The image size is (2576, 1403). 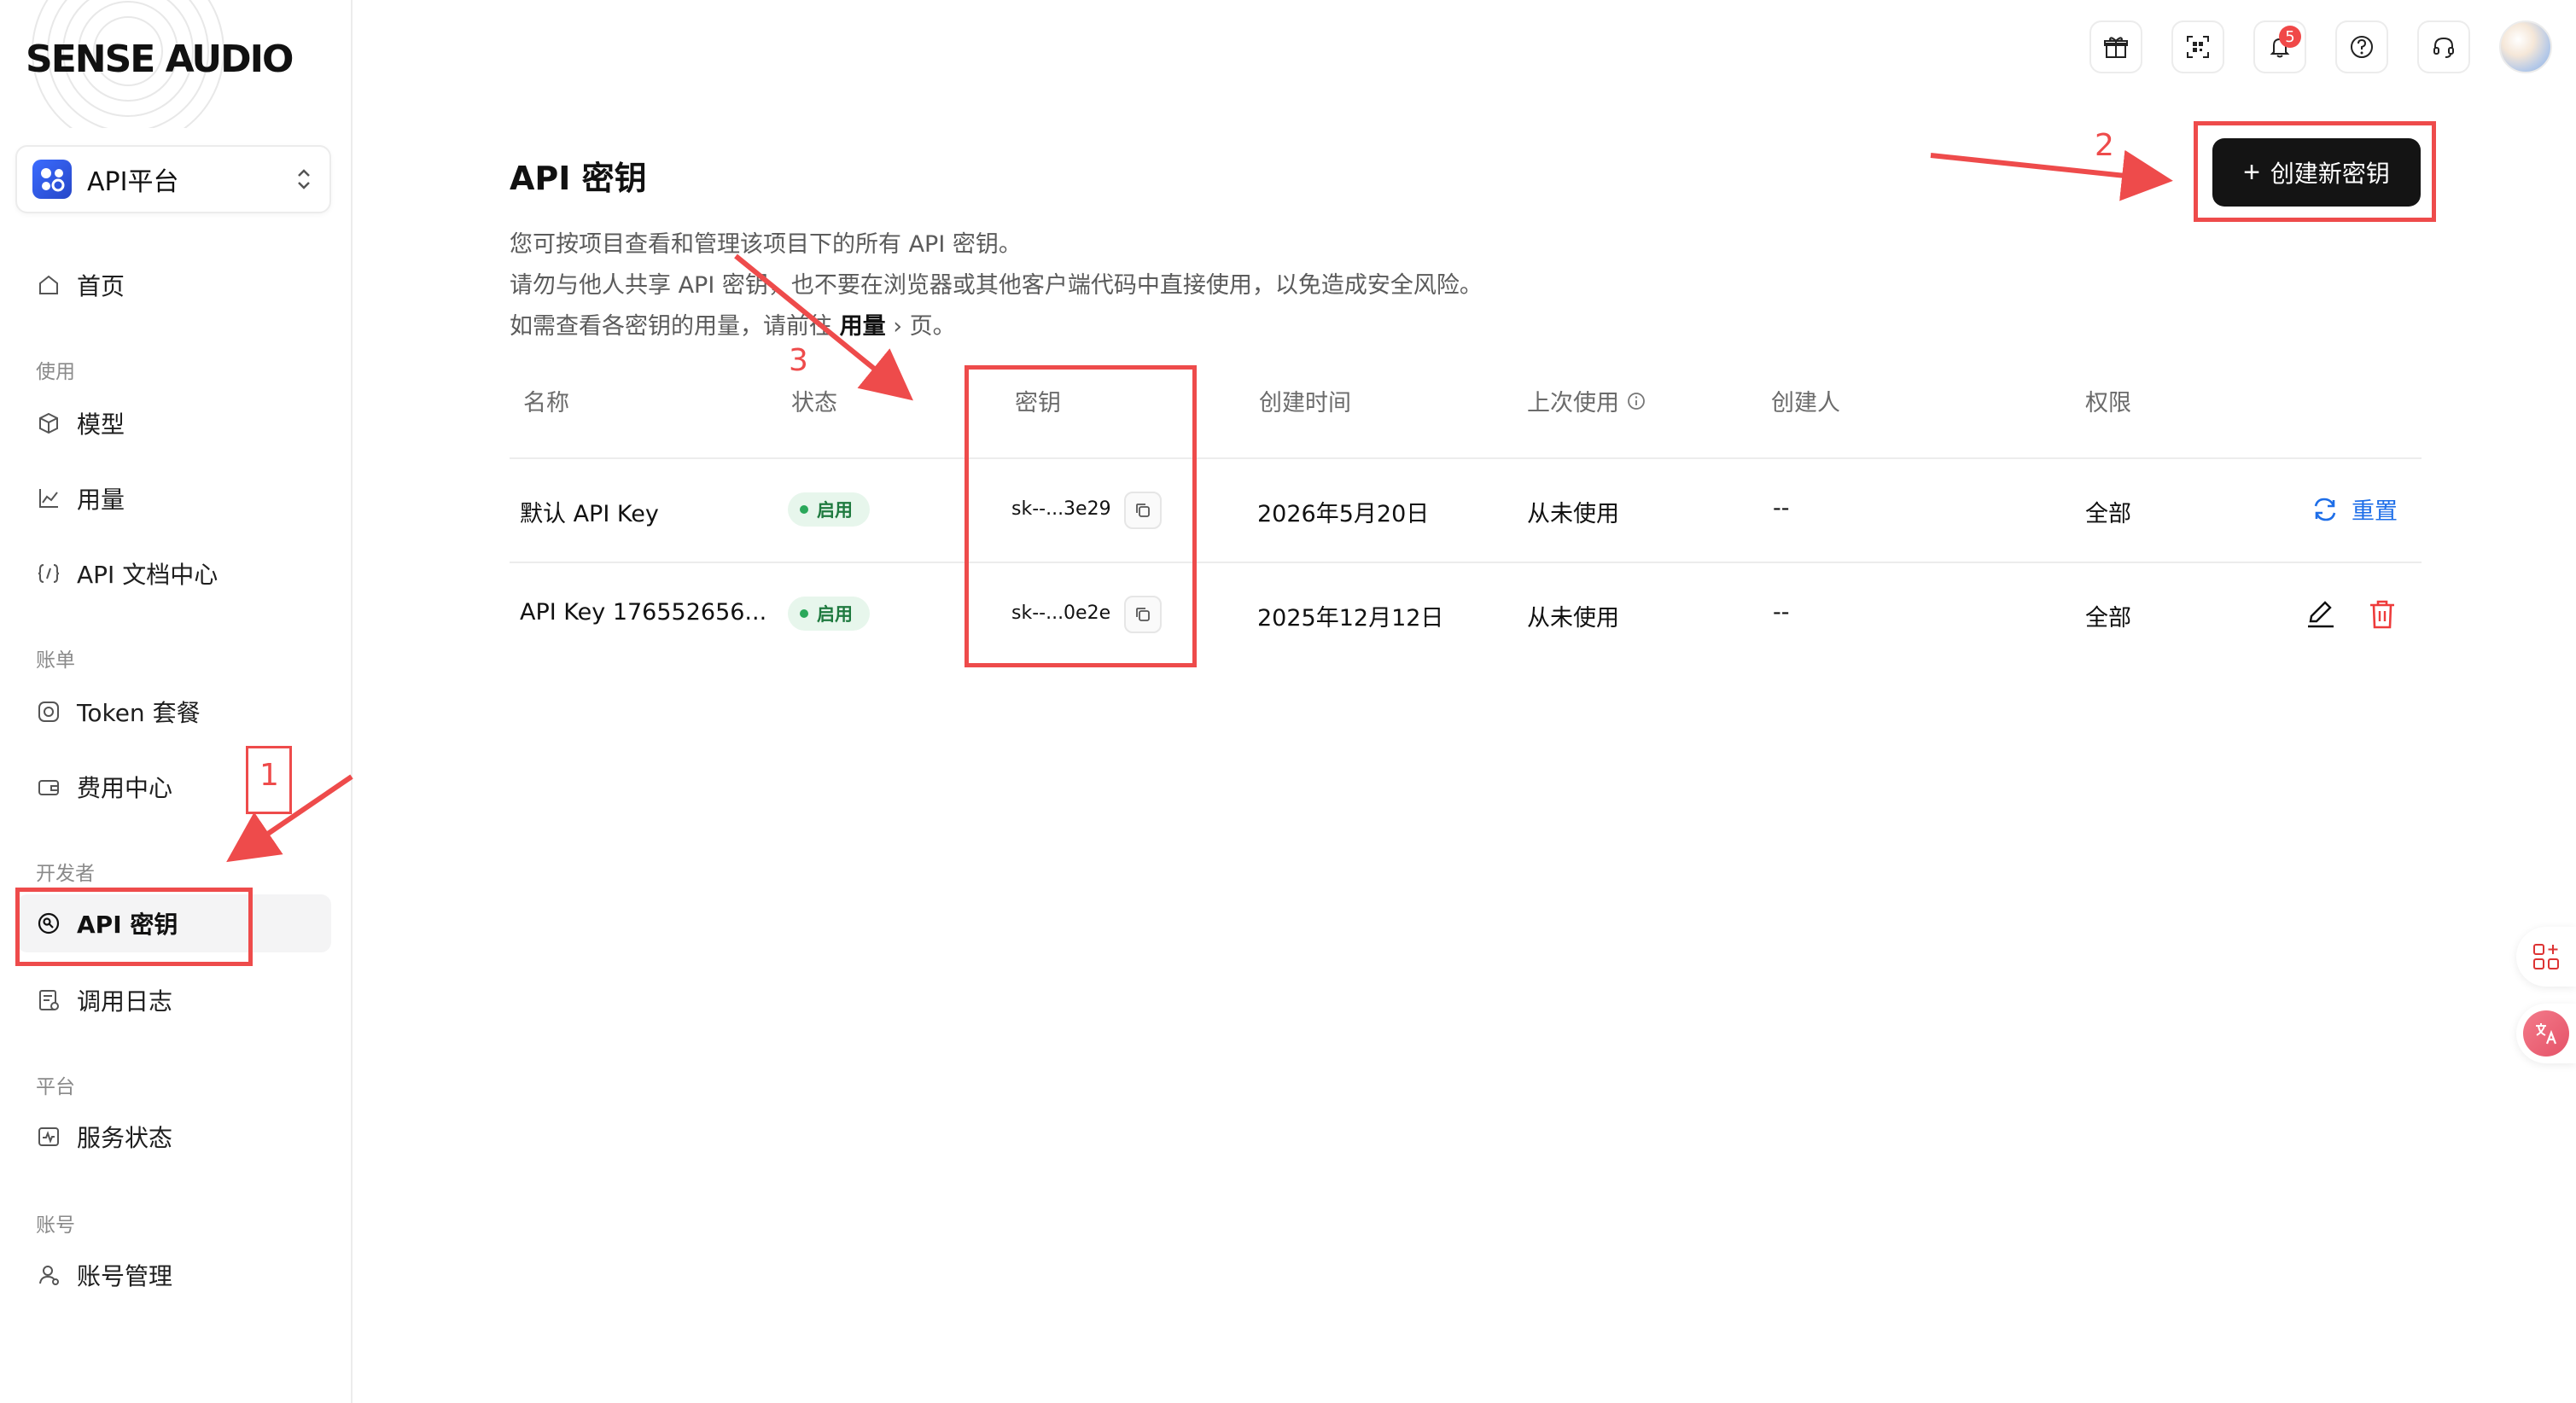 I want to click on description-line-3-suffix: 页。, so click(x=932, y=327).